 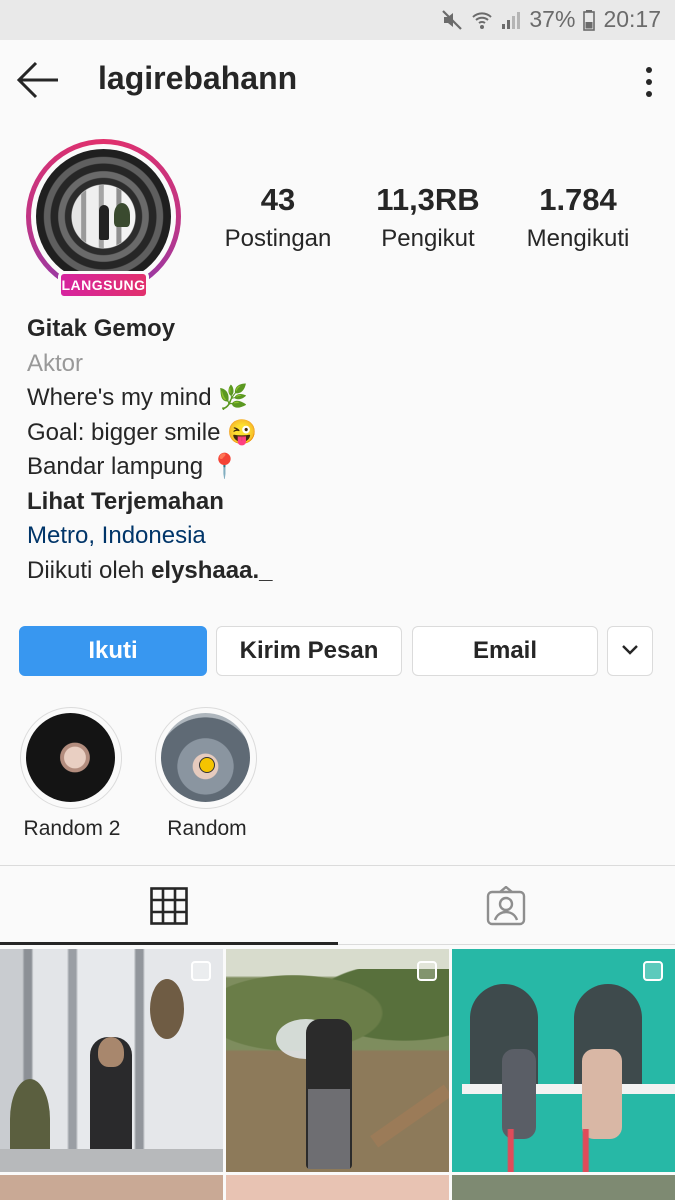 I want to click on highlight-label: Random, so click(x=207, y=828).